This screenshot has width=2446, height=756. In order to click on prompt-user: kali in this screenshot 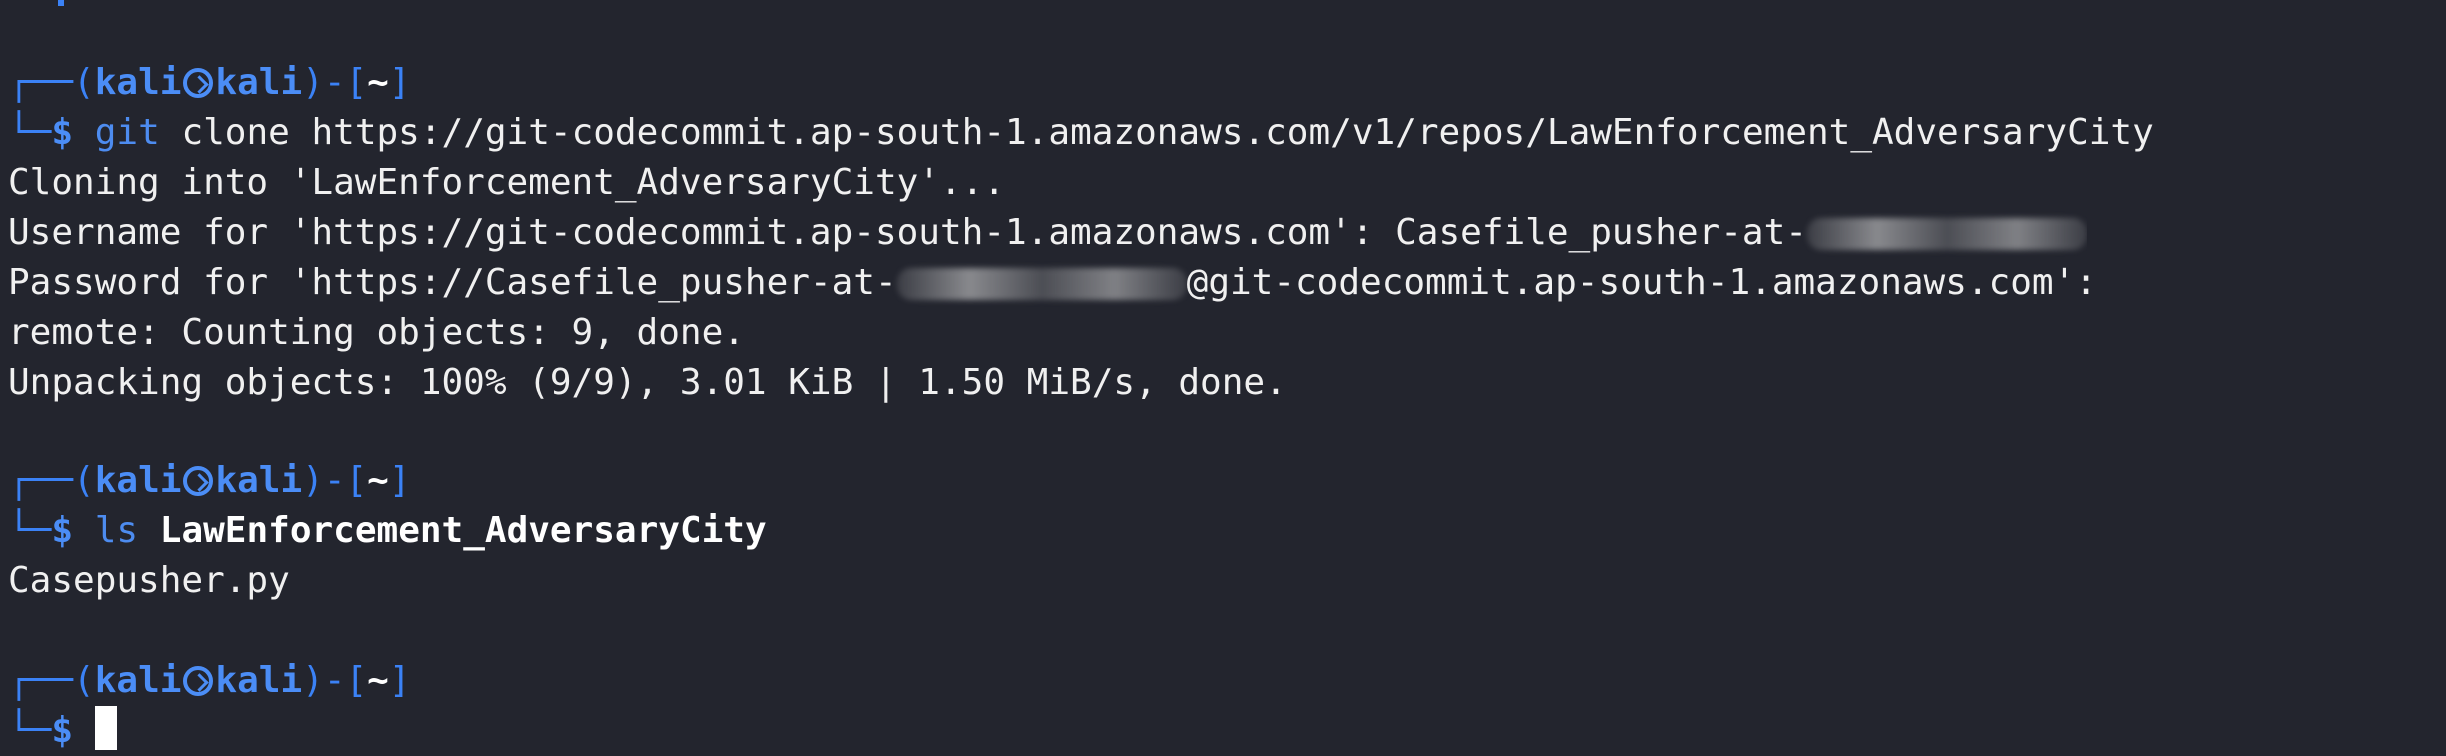, I will do `click(138, 82)`.